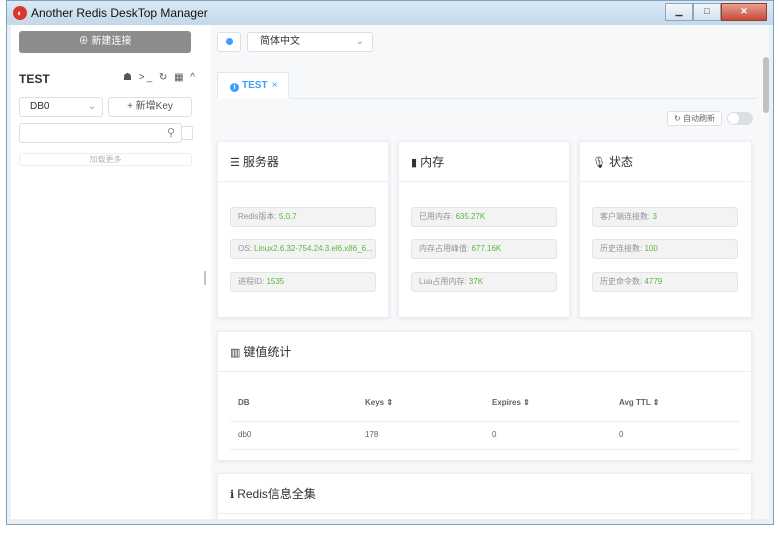  I want to click on total-connections-label: 历史连接数:, so click(622, 248).